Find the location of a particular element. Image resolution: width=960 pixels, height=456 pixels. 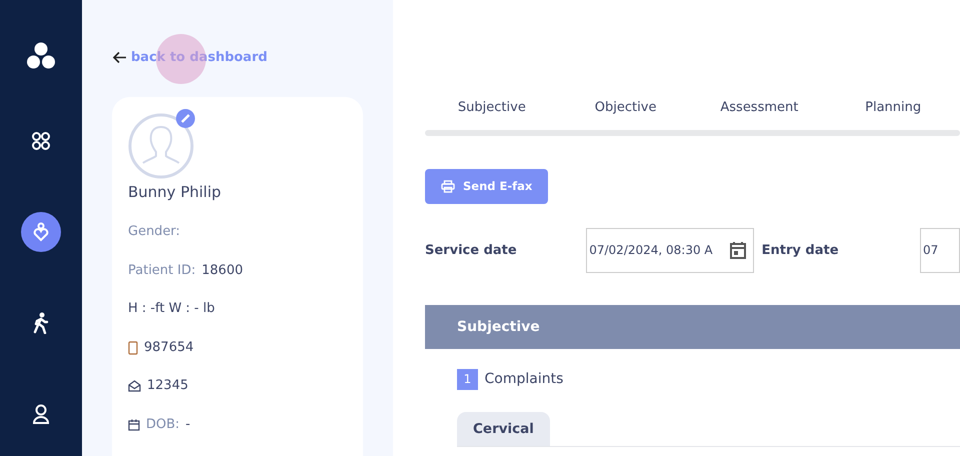

tab: Assessment is located at coordinates (759, 110).